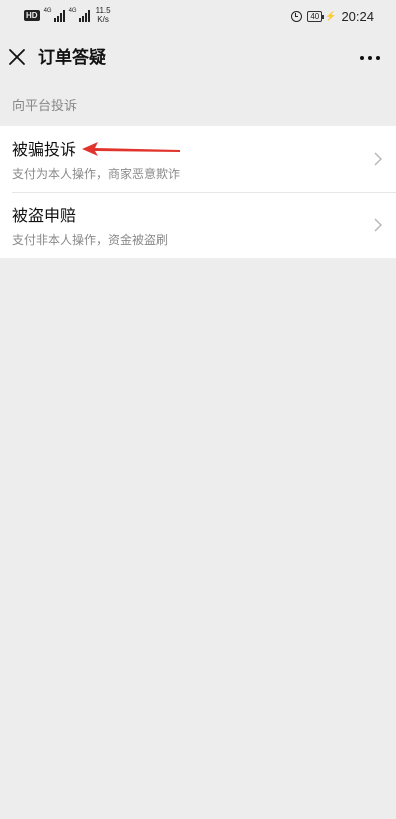  Describe the element at coordinates (67, 15) in the screenshot. I see `status-left: HD 4G 4G 11.5 K/s` at that location.